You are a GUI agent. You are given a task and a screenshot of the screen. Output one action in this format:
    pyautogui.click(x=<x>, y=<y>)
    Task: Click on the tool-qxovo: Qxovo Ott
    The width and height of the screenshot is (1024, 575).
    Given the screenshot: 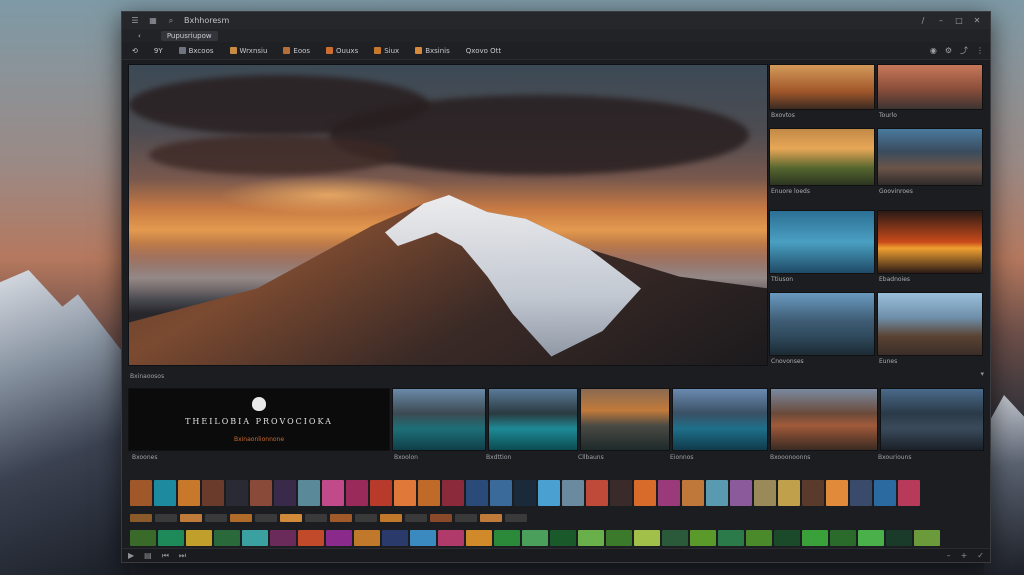 What is the action you would take?
    pyautogui.click(x=483, y=51)
    